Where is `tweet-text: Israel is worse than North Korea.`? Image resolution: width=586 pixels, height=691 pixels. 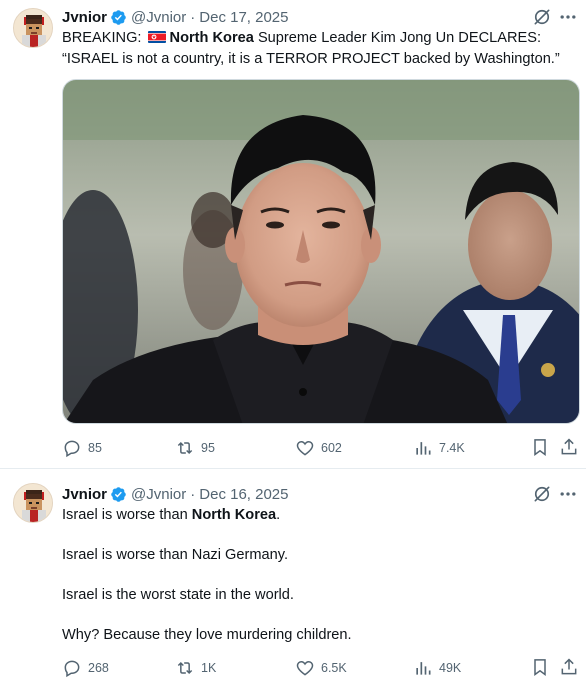
tweet-text: Israel is worse than North Korea. is located at coordinates (317, 515).